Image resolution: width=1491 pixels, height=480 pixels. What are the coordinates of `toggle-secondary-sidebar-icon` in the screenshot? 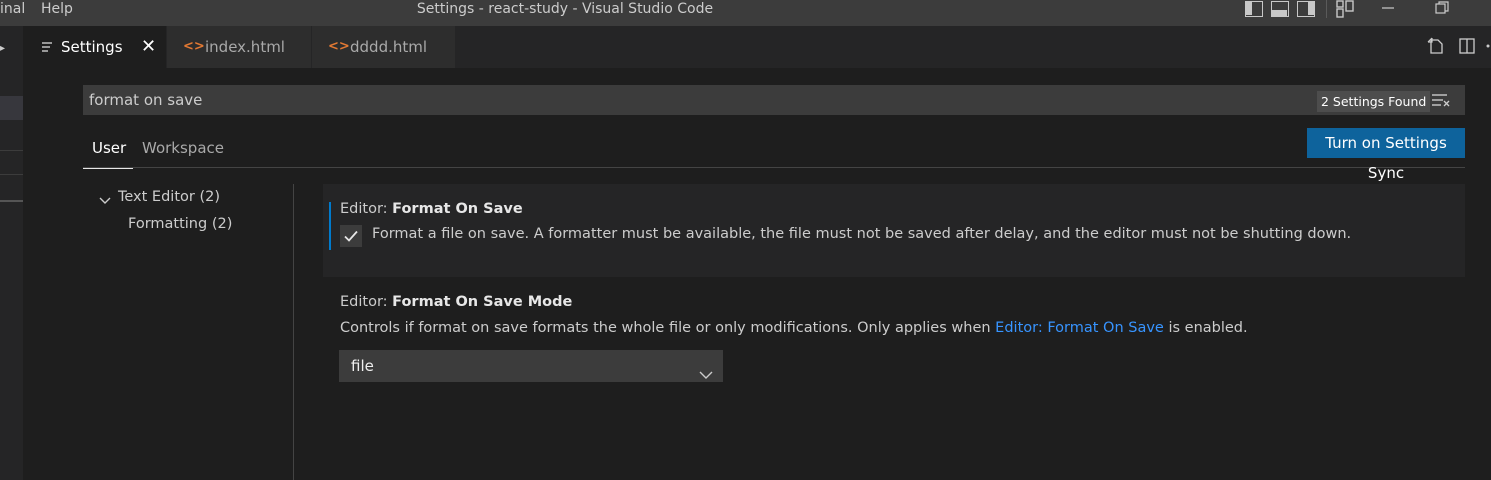 It's located at (1306, 9).